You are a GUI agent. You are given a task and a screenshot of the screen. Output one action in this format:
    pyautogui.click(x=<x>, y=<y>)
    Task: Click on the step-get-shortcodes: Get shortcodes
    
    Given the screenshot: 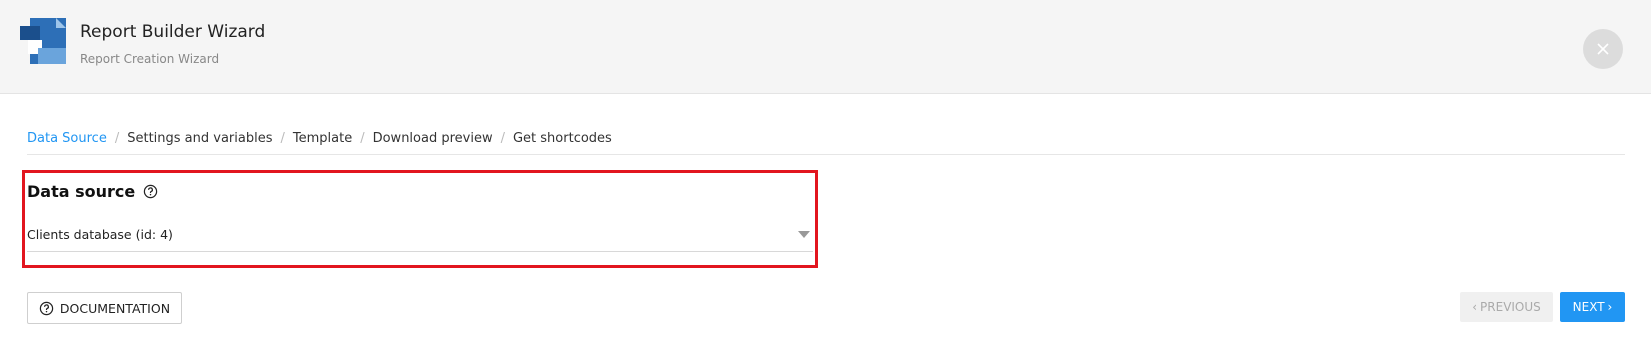 What is the action you would take?
    pyautogui.click(x=562, y=138)
    